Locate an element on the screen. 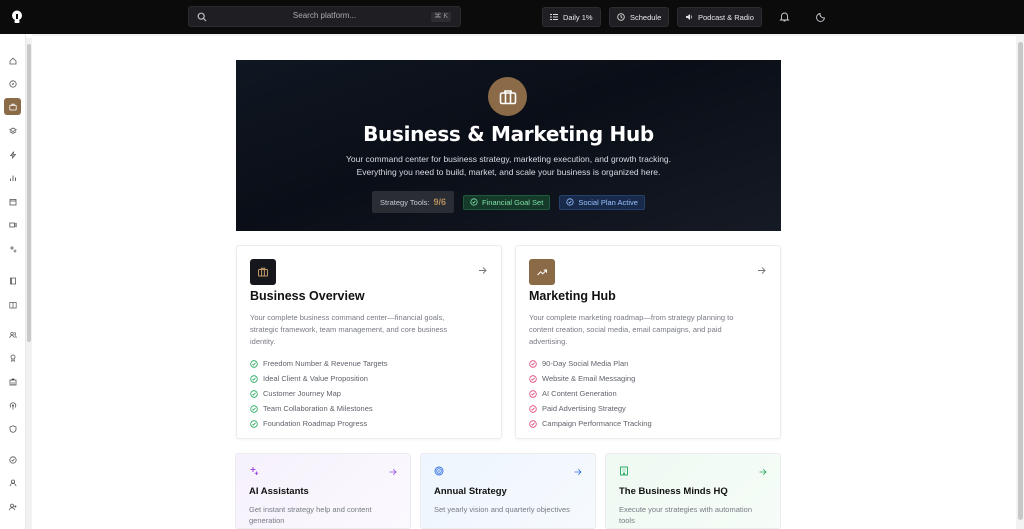 Image resolution: width=1024 pixels, height=529 pixels. sidebar-item-profile is located at coordinates (12, 482).